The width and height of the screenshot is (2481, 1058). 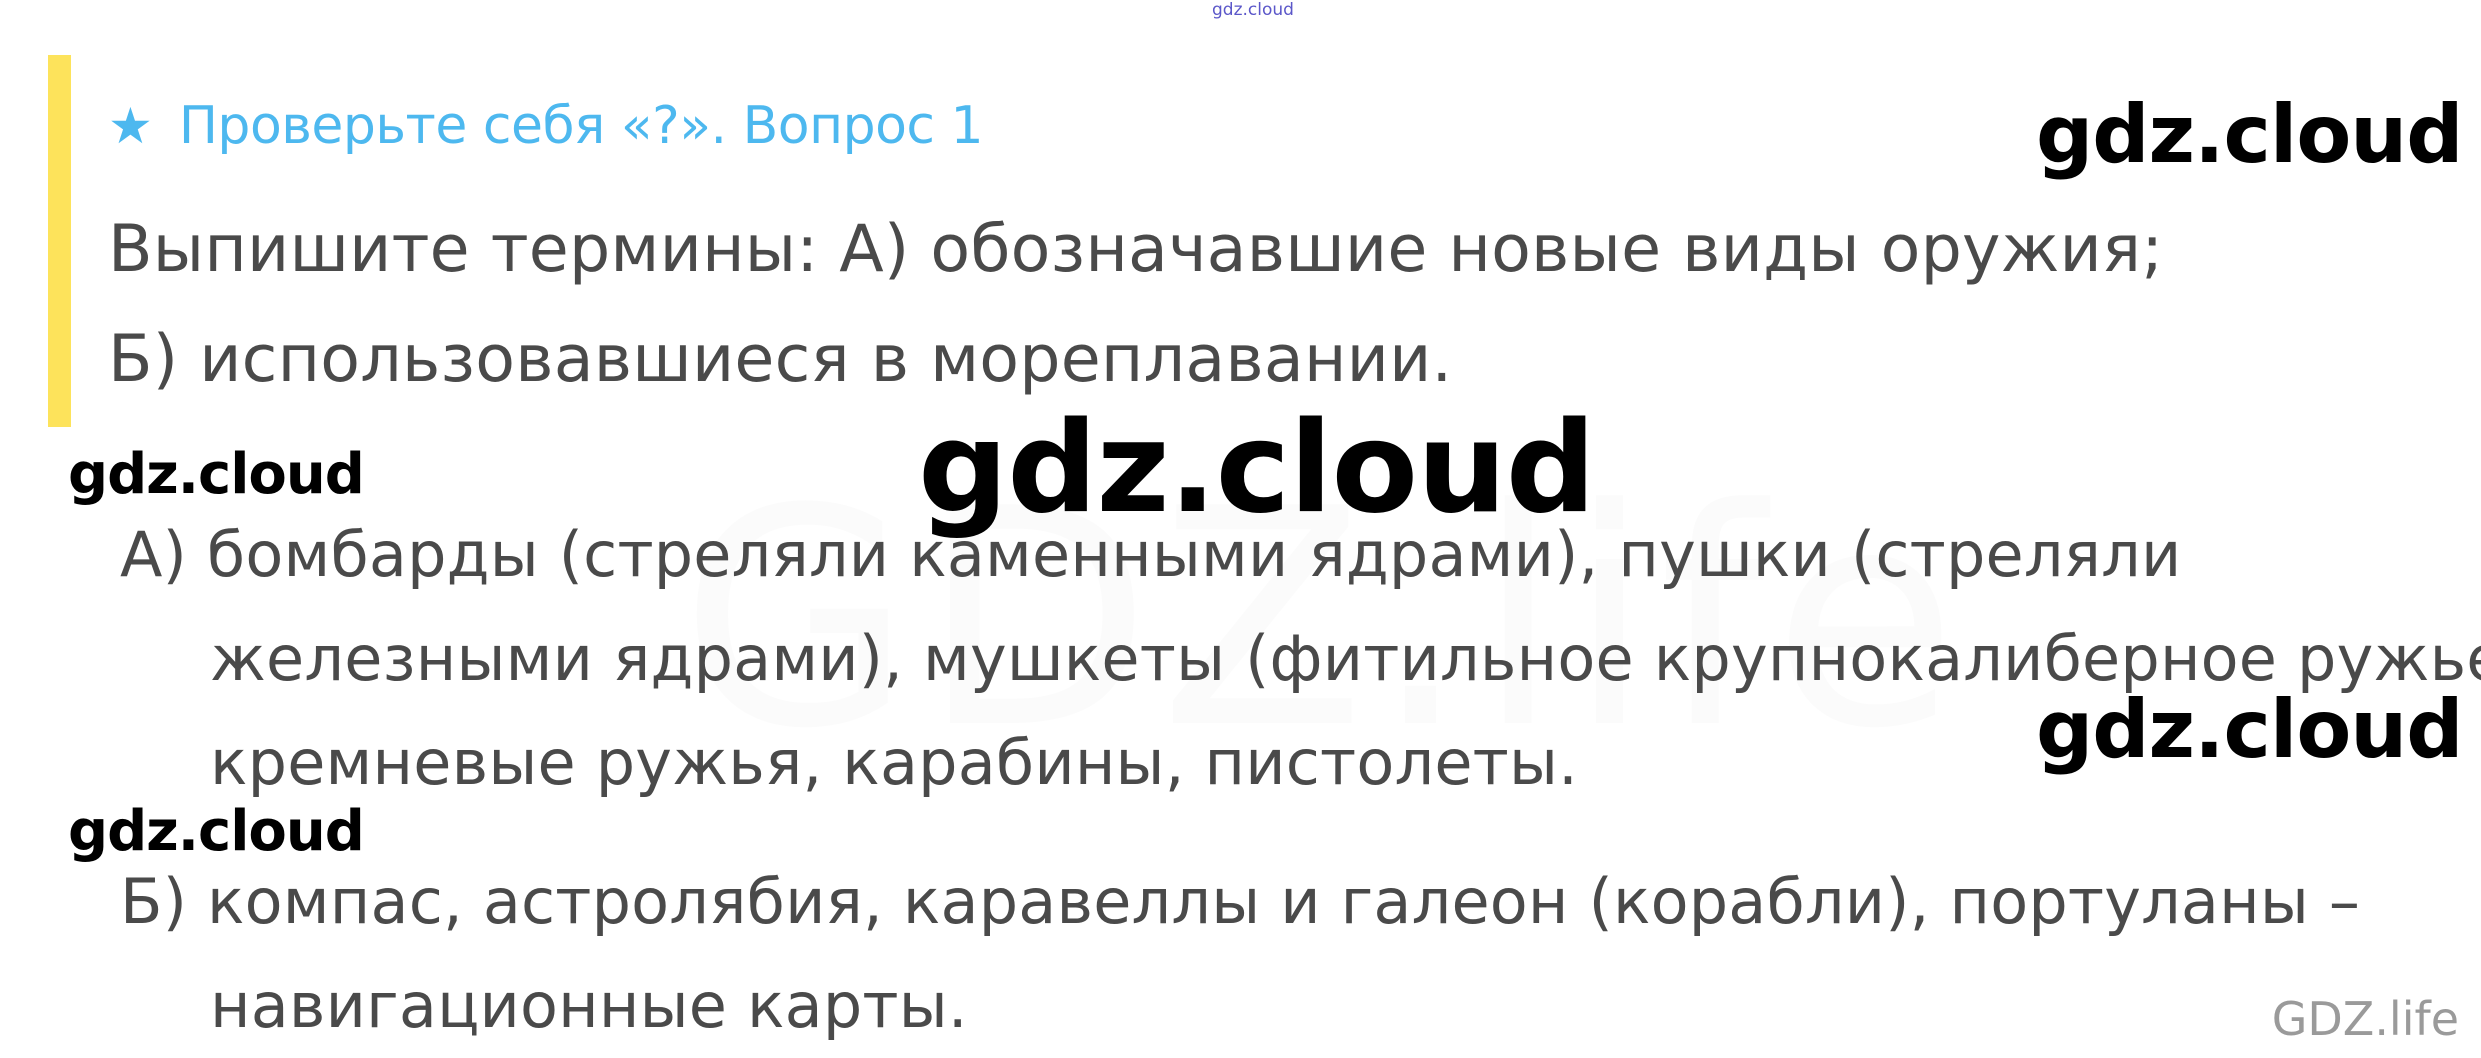 What do you see at coordinates (1257, 467) in the screenshot?
I see `watermark-large: gdz.cloud` at bounding box center [1257, 467].